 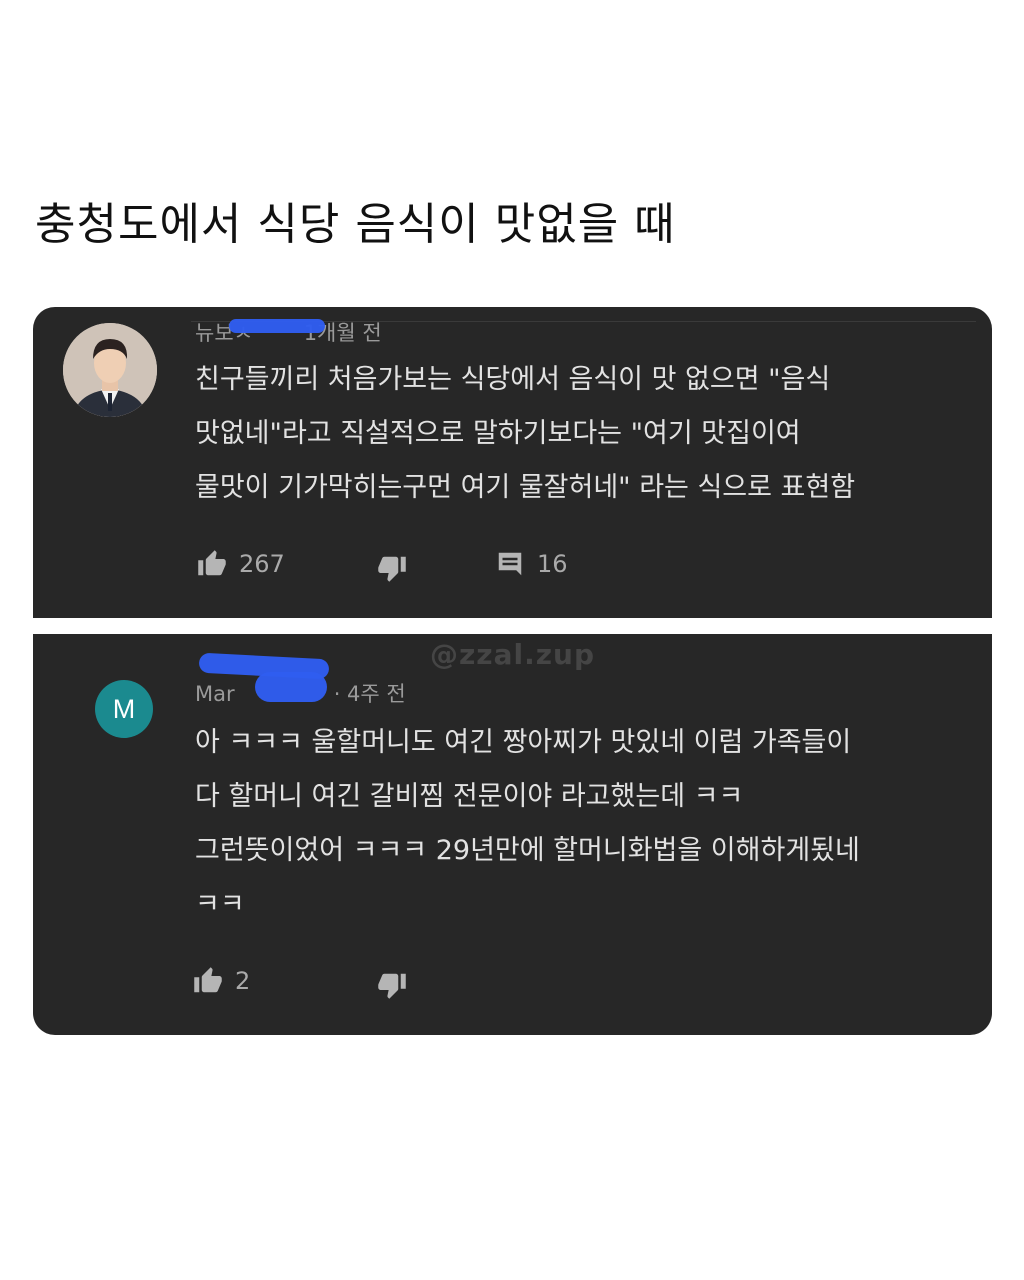 I want to click on comment-line: 아 ㅋㅋㅋ 울할머니도 여긴 짱아찌가 맛있네 이럼 가족들이, so click(x=523, y=742).